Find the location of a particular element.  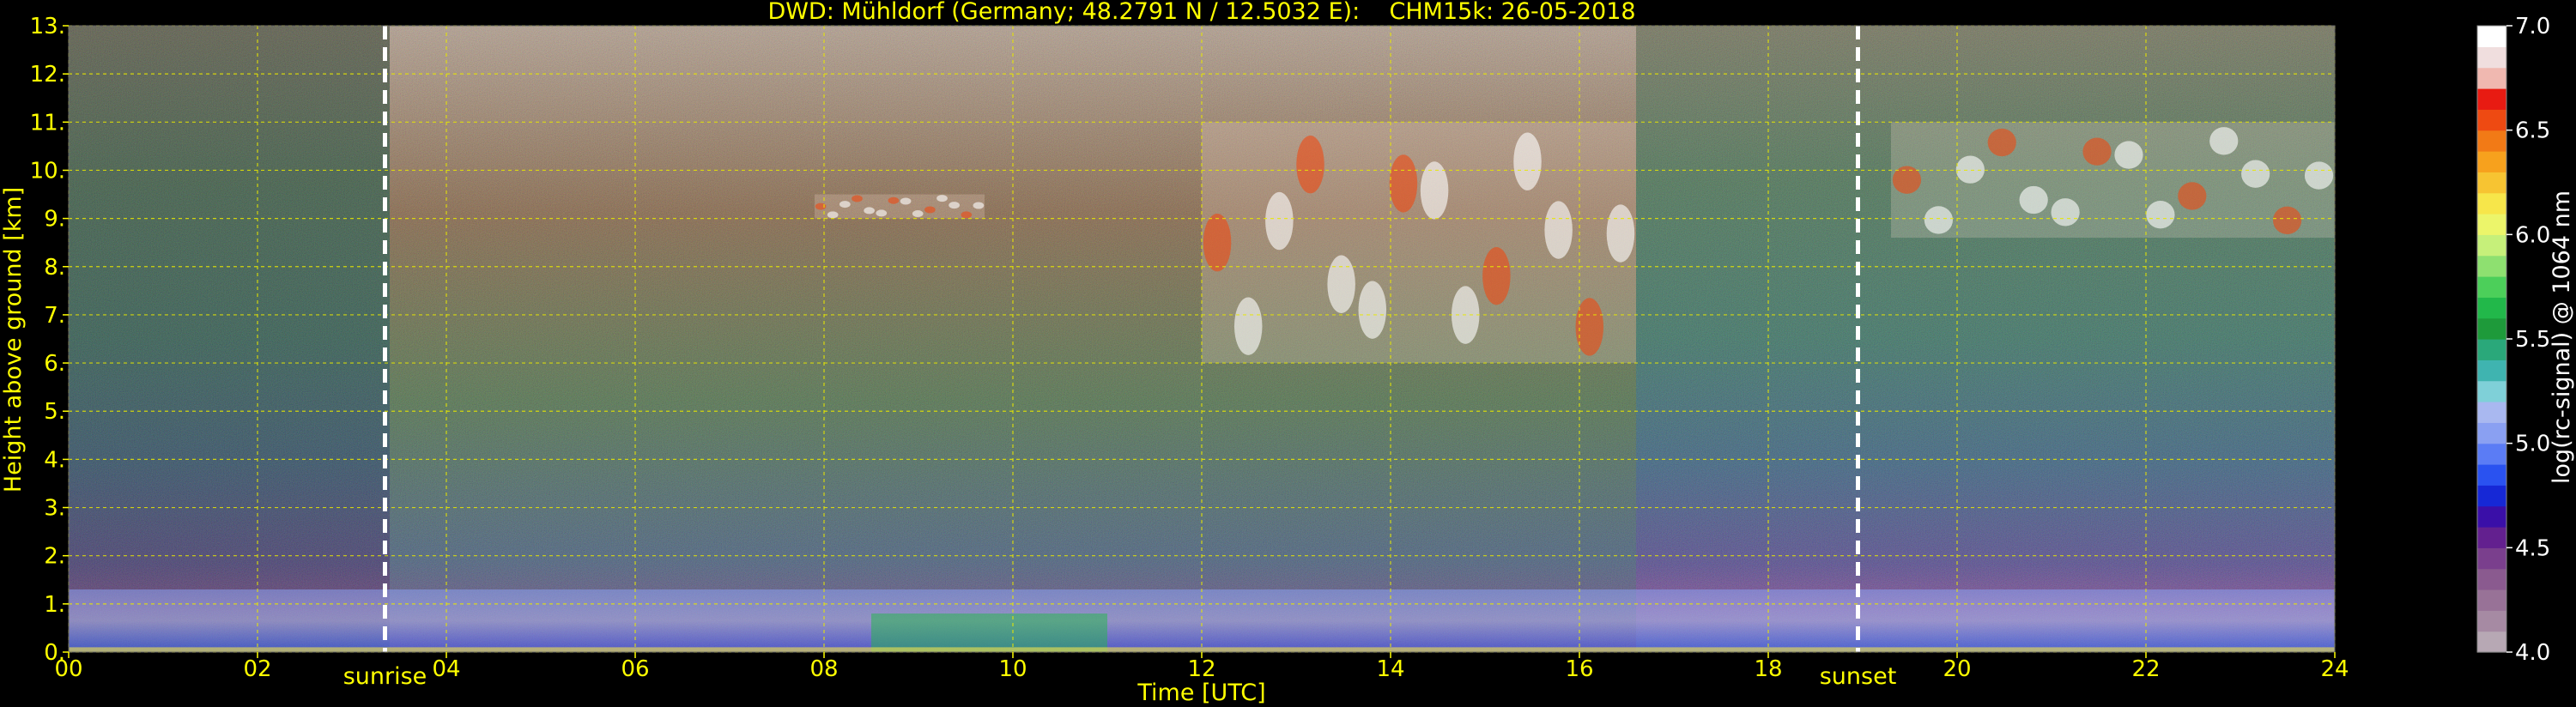

colorbar-tick-label: 7.0 is located at coordinates (2532, 26).